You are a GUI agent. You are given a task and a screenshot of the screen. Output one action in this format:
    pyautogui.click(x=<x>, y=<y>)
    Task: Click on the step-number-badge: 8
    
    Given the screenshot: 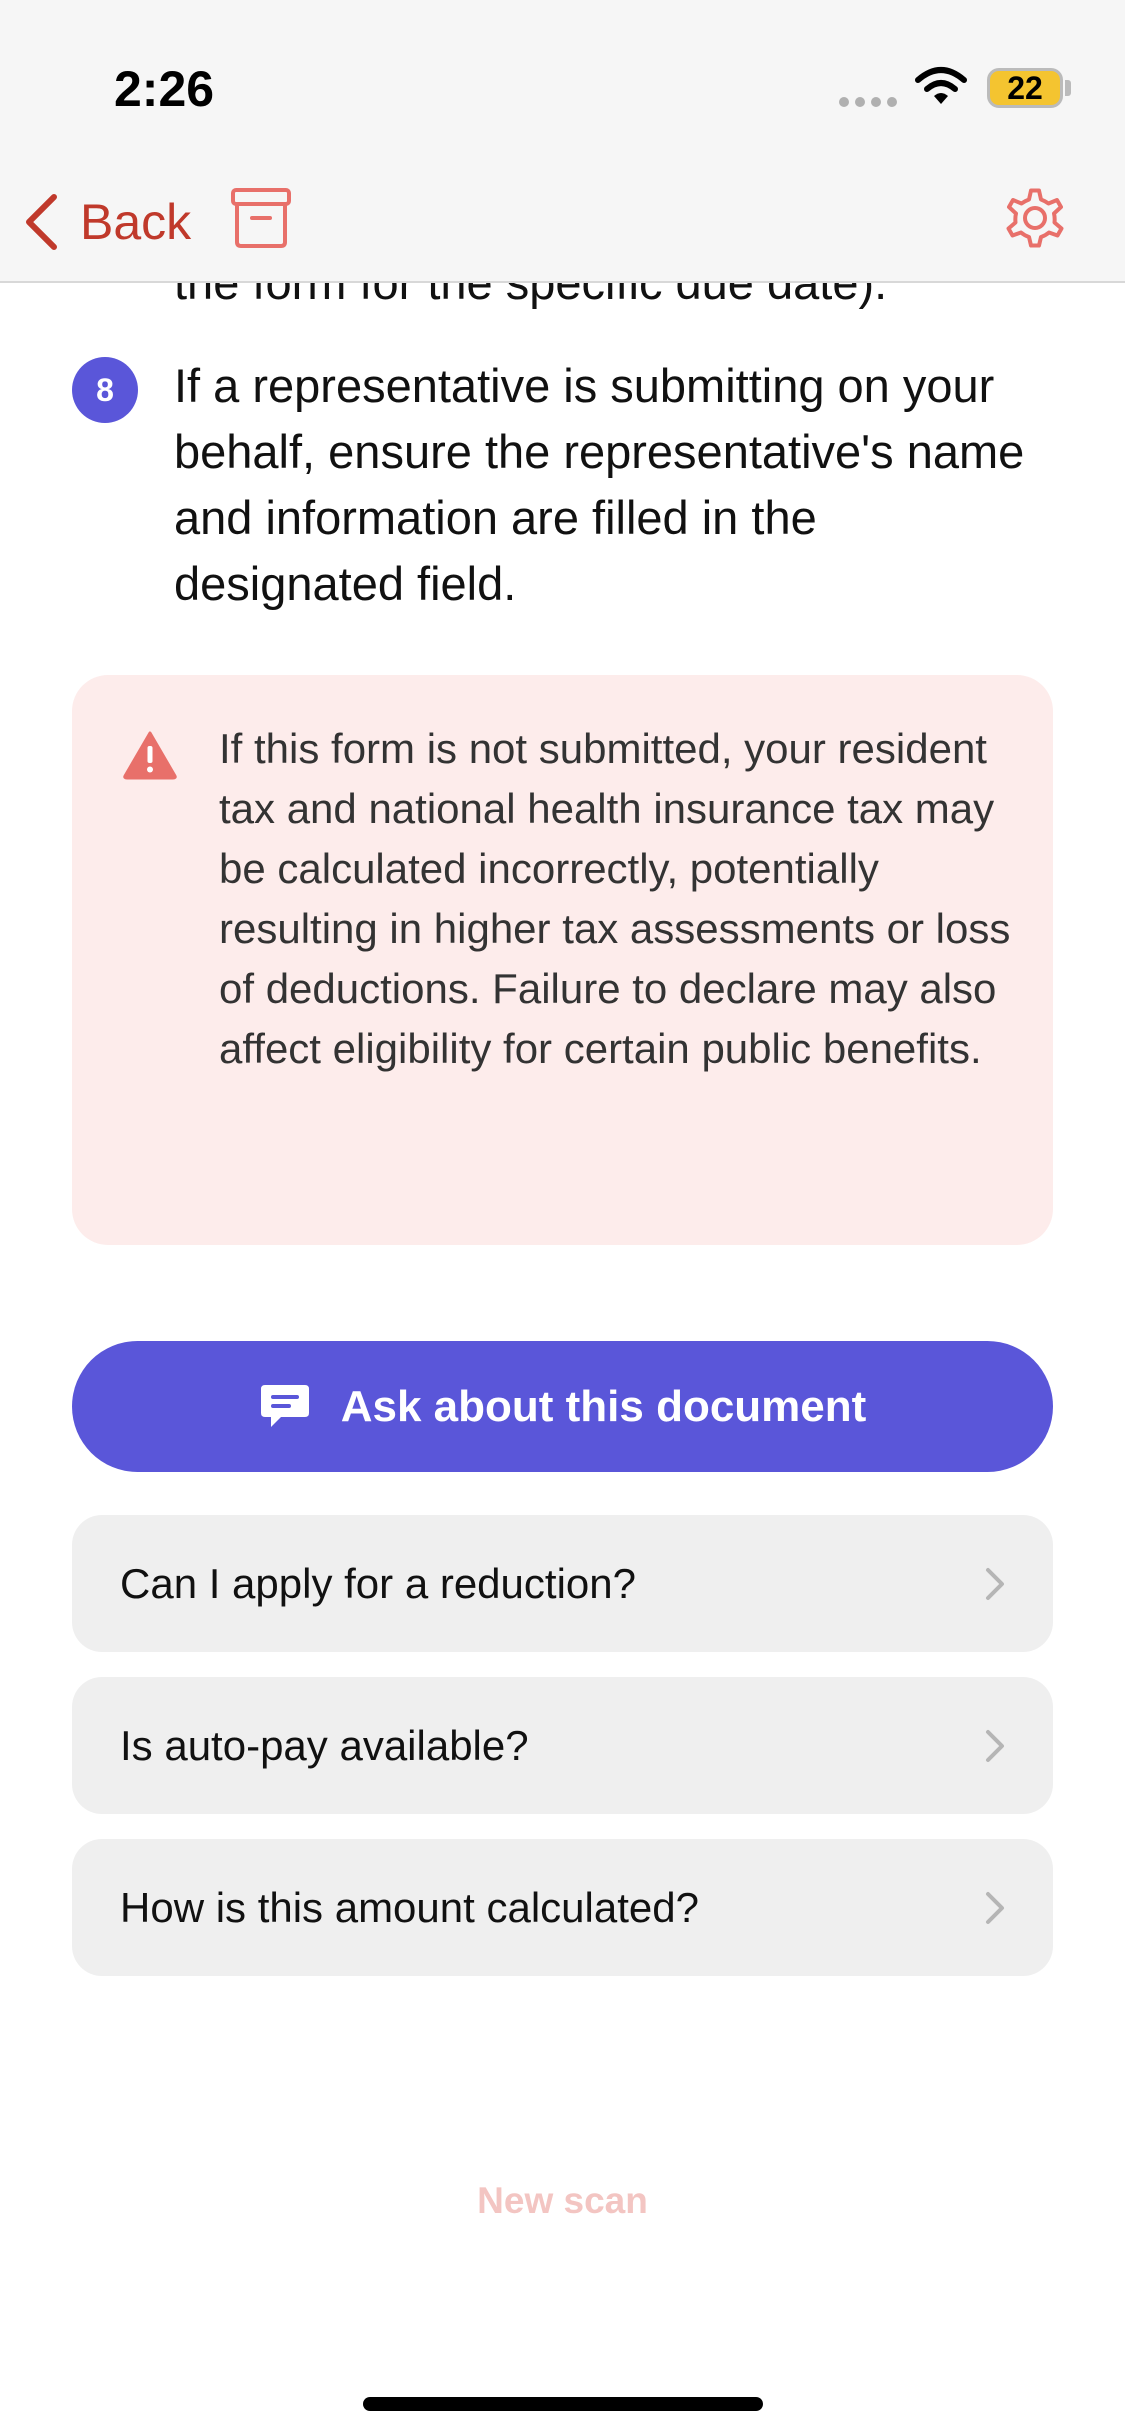 What is the action you would take?
    pyautogui.click(x=105, y=390)
    